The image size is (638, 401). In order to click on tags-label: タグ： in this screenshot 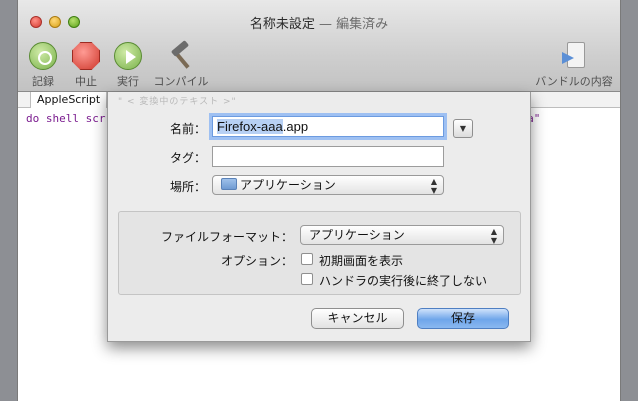, I will do `click(187, 158)`.